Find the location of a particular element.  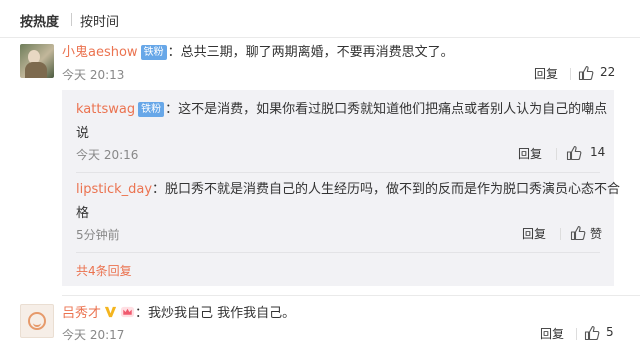

comment-time: 今天 20:17 is located at coordinates (93, 335).